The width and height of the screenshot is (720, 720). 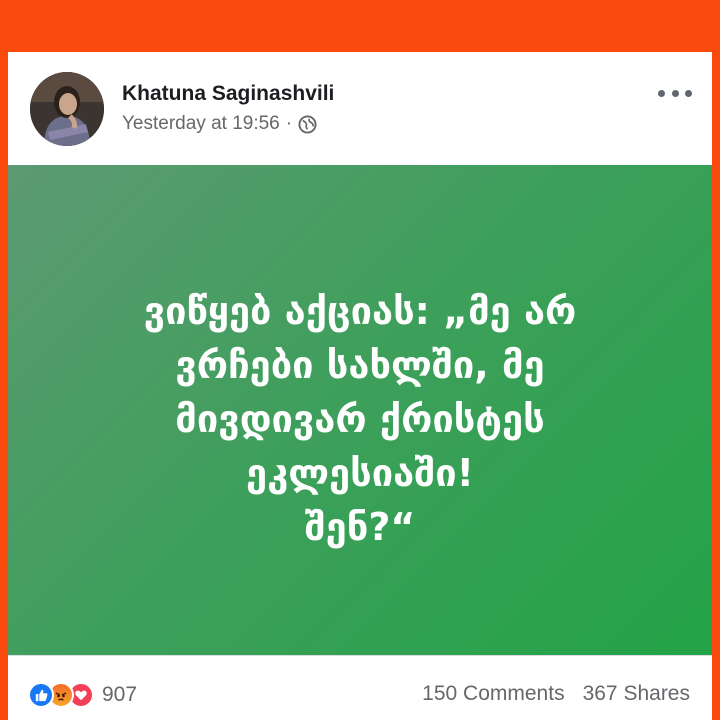 I want to click on post-meta: Yesterday at 19:56 ·, so click(x=219, y=124).